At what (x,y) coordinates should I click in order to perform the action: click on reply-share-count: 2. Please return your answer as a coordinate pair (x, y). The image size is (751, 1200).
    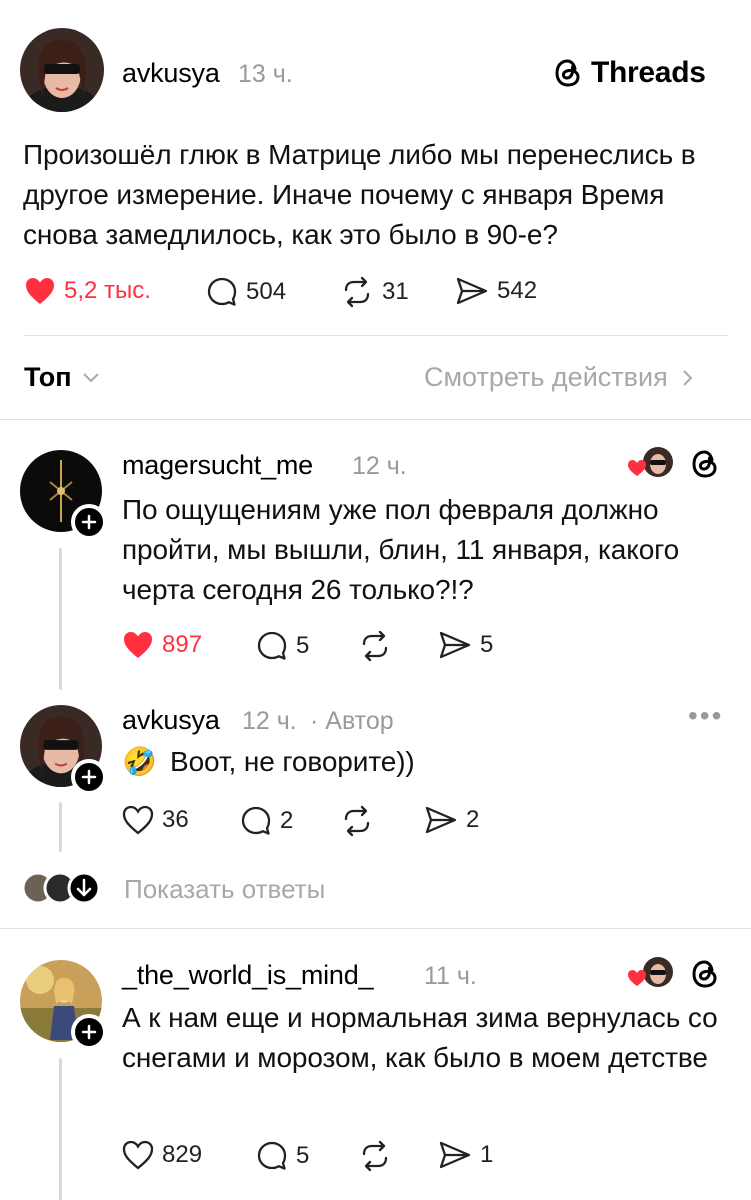
    Looking at the image, I should click on (473, 819).